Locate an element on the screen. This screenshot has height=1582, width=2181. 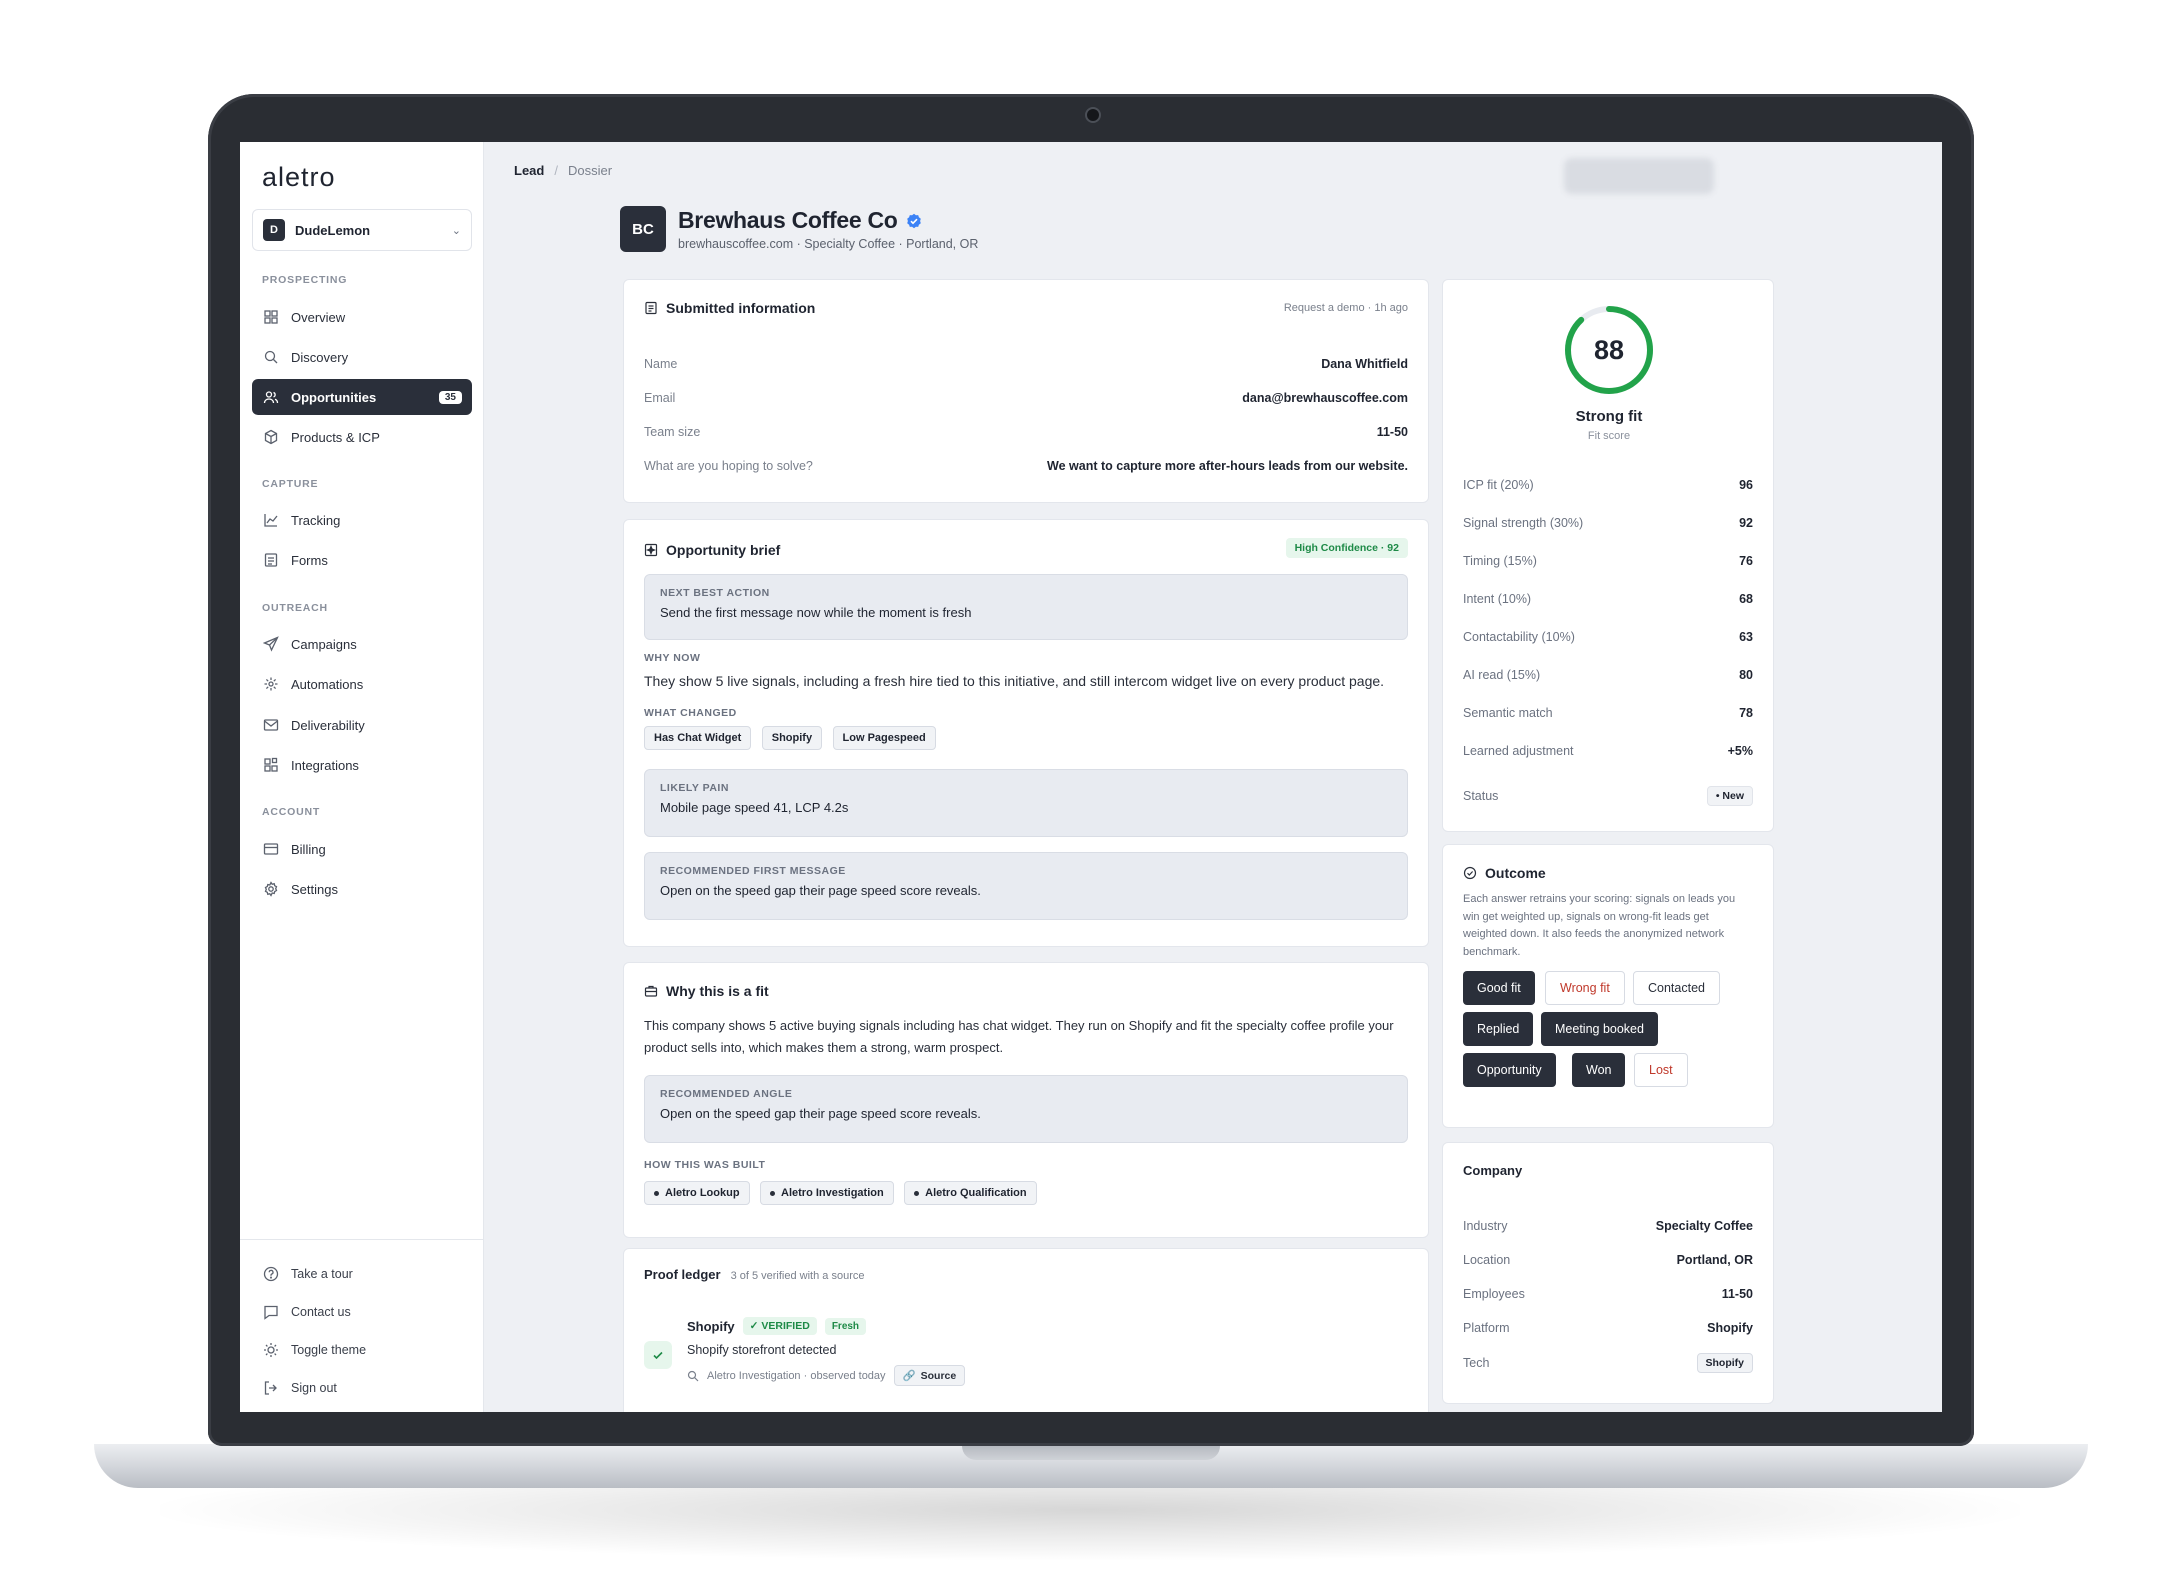
cube-icon is located at coordinates (271, 437).